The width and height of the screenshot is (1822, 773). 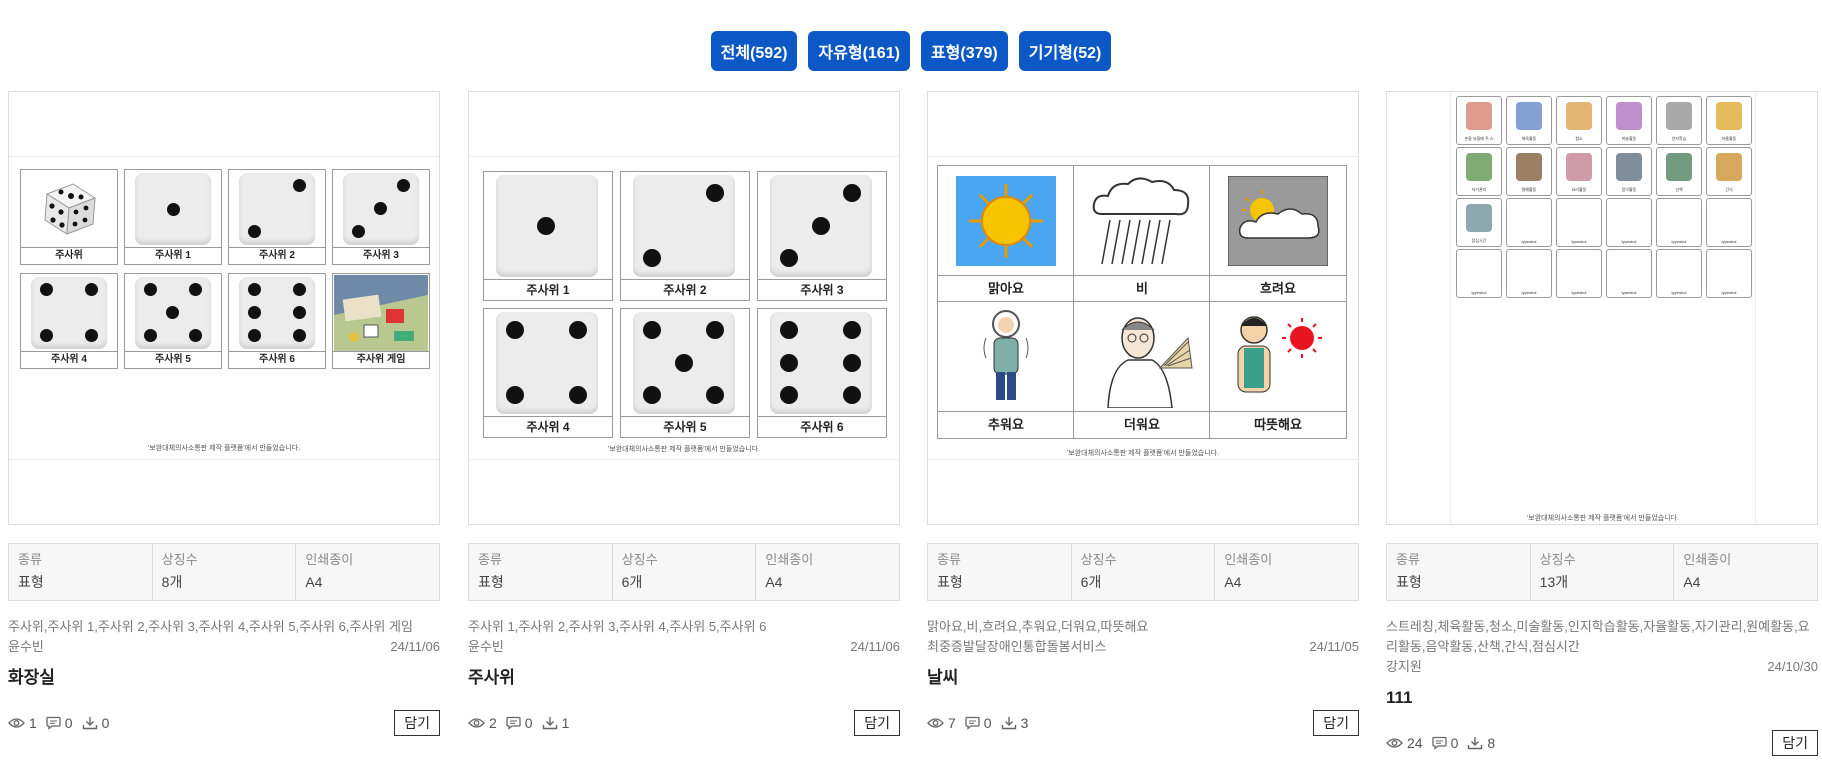 I want to click on symbol-cell: 주사위 3, so click(x=381, y=217).